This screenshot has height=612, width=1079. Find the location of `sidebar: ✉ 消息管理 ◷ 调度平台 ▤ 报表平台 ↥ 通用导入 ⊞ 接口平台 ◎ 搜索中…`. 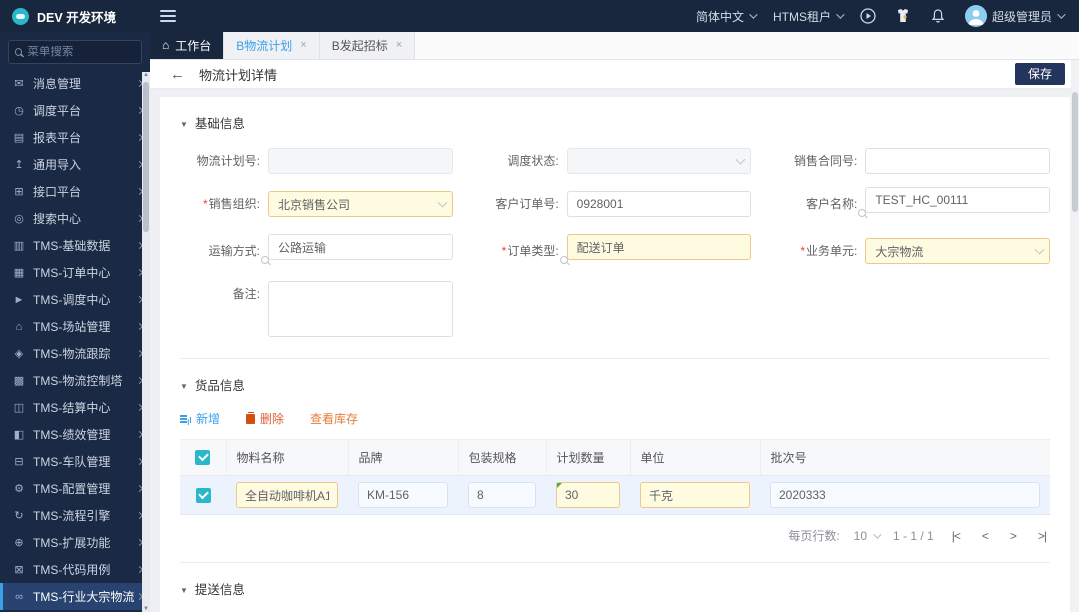

sidebar: ✉ 消息管理 ◷ 调度平台 ▤ 报表平台 ↥ 通用导入 ⊞ 接口平台 ◎ 搜索中… is located at coordinates (75, 322).